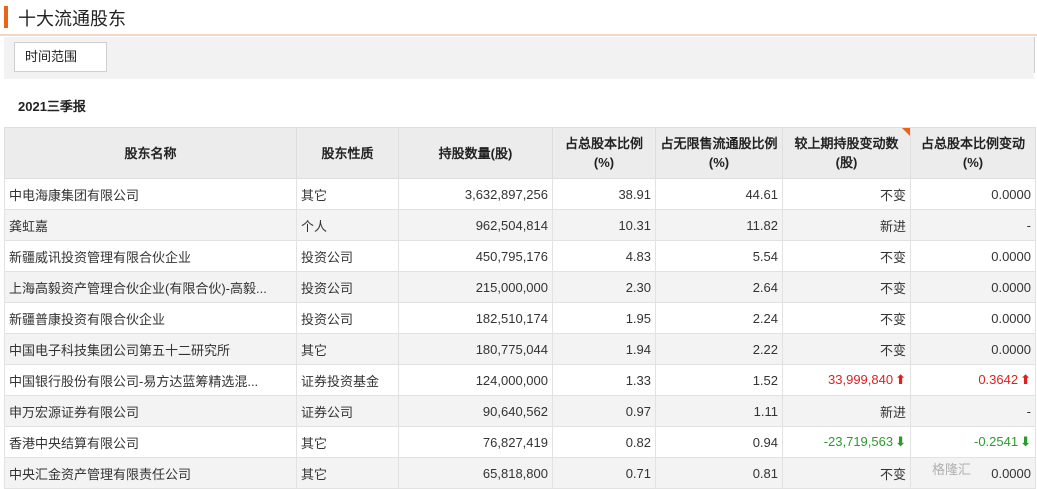 The height and width of the screenshot is (489, 1037). Describe the element at coordinates (511, 225) in the screenshot. I see `cell-shares-text: 962,504,814` at that location.